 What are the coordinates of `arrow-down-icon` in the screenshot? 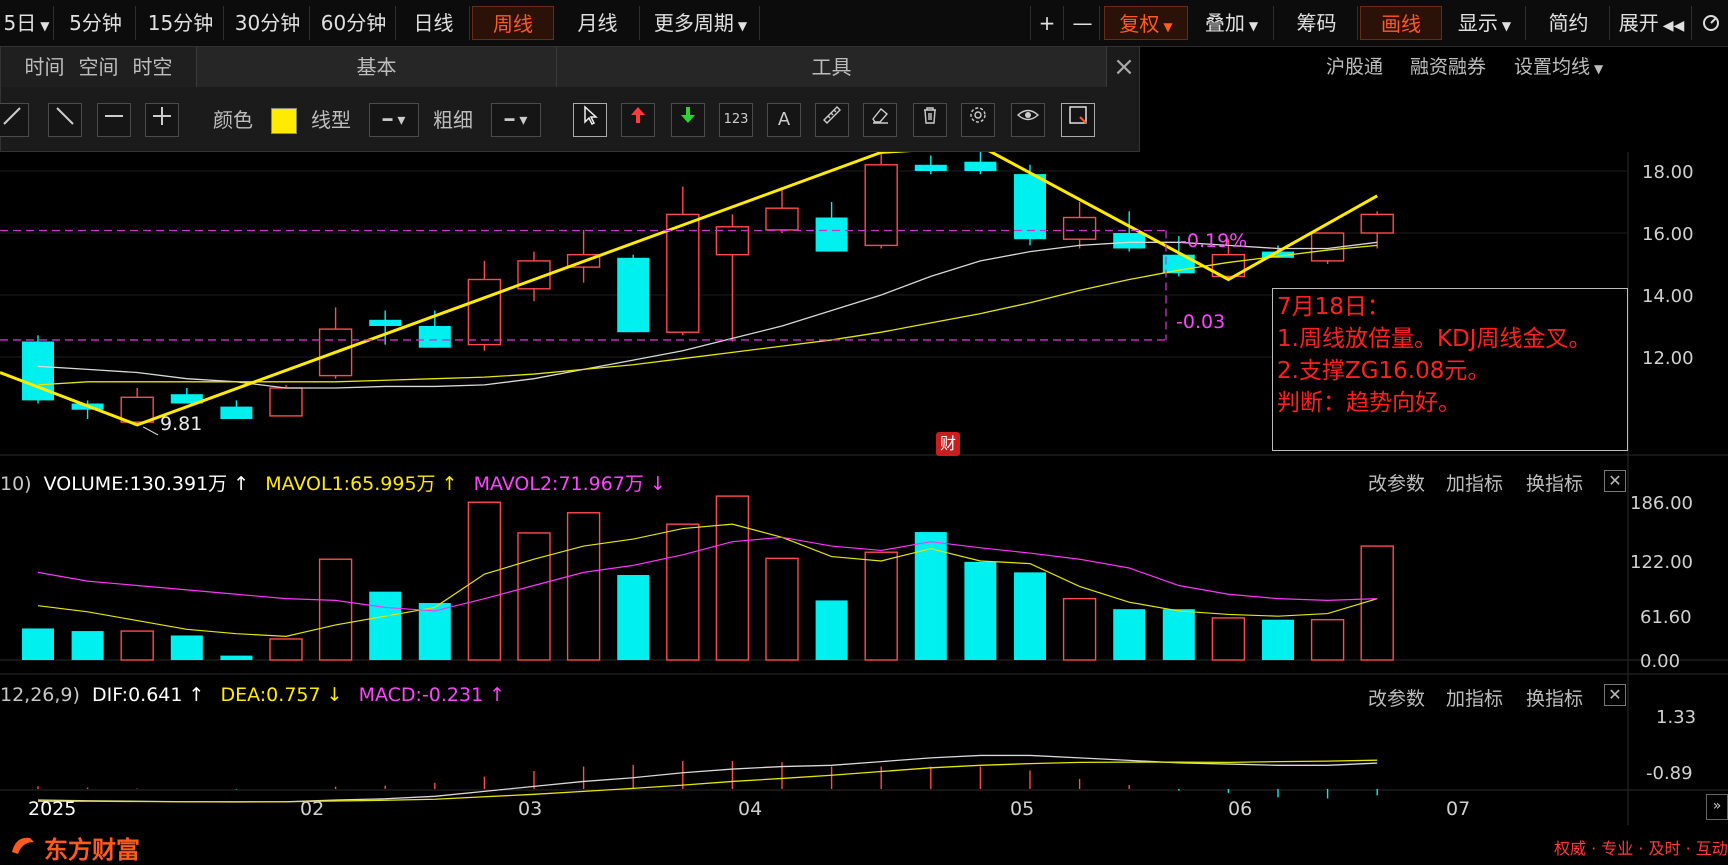 It's located at (688, 120).